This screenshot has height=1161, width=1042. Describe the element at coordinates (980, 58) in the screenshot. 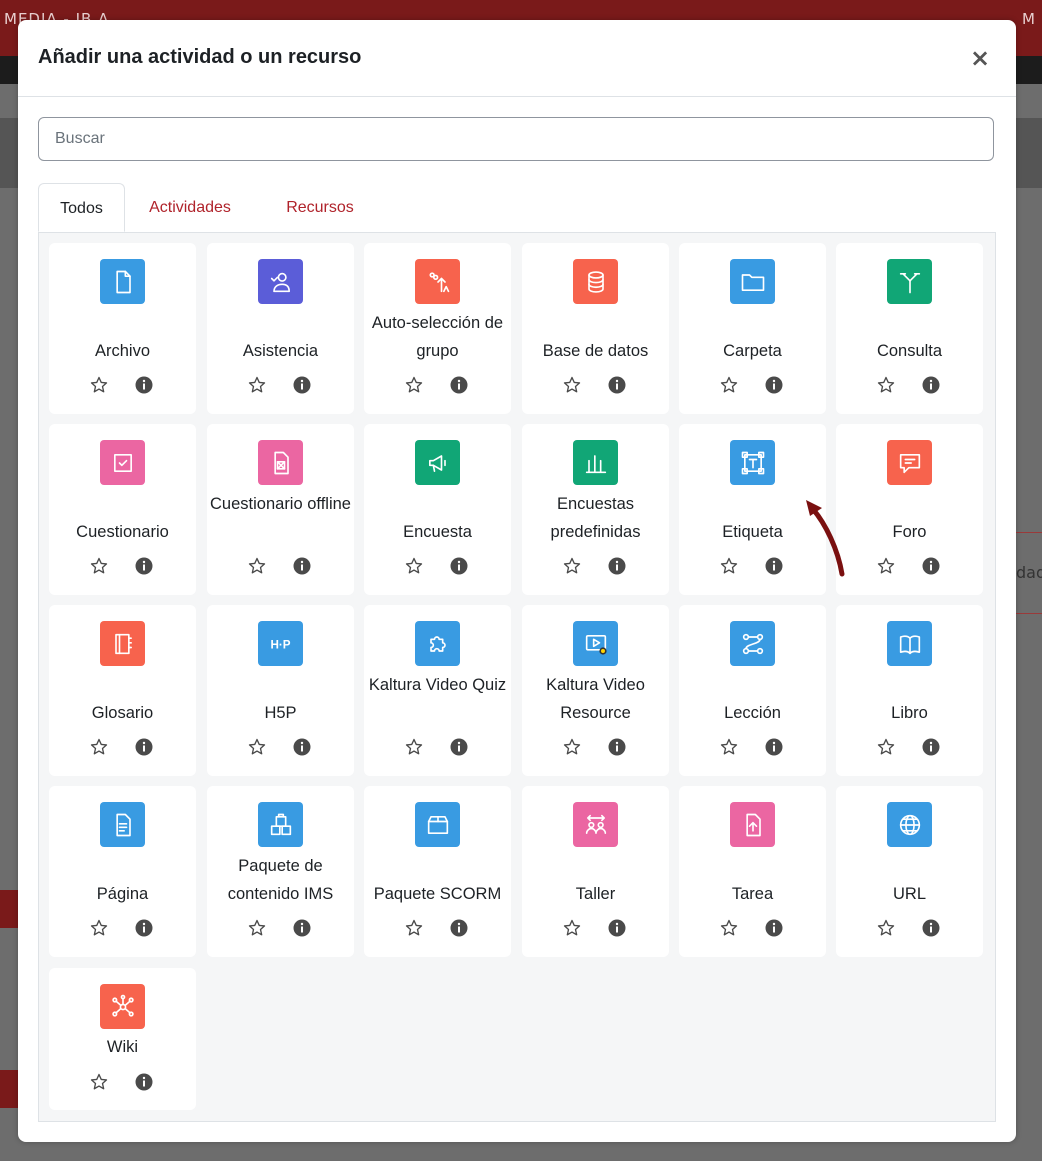

I see `close-button: ×` at that location.